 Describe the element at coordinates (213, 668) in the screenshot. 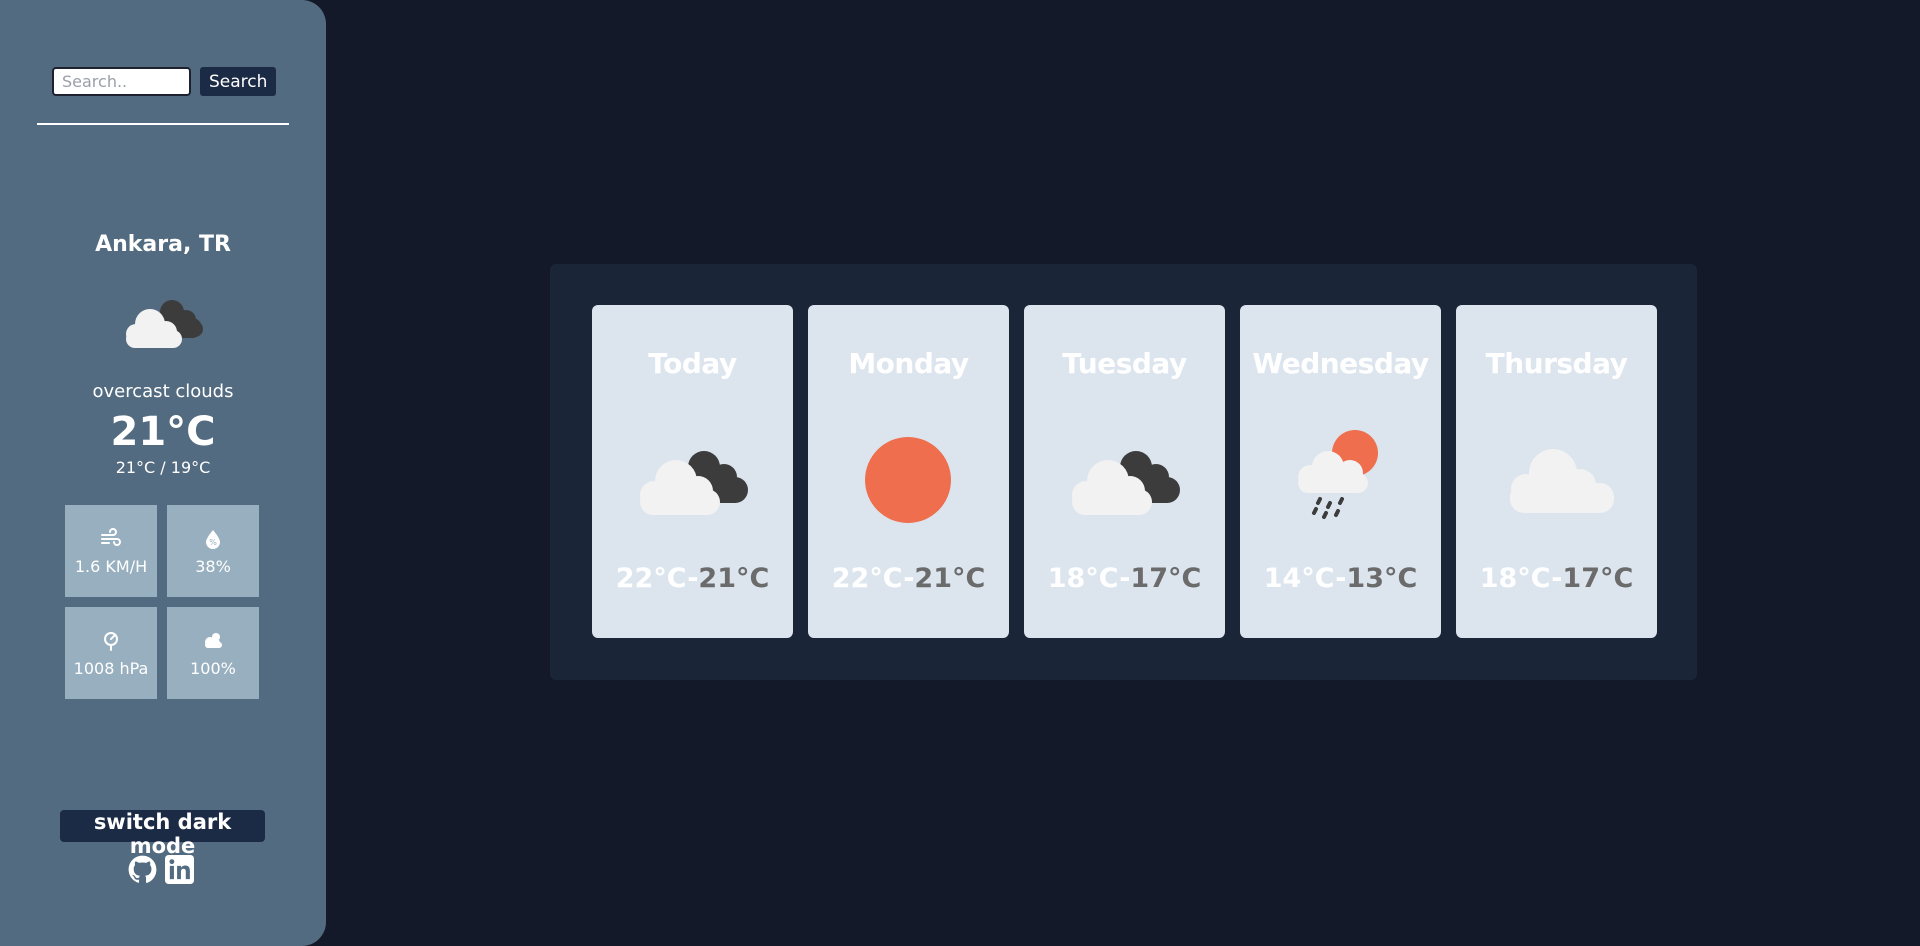

I see `cloudiness-value: 100%` at that location.